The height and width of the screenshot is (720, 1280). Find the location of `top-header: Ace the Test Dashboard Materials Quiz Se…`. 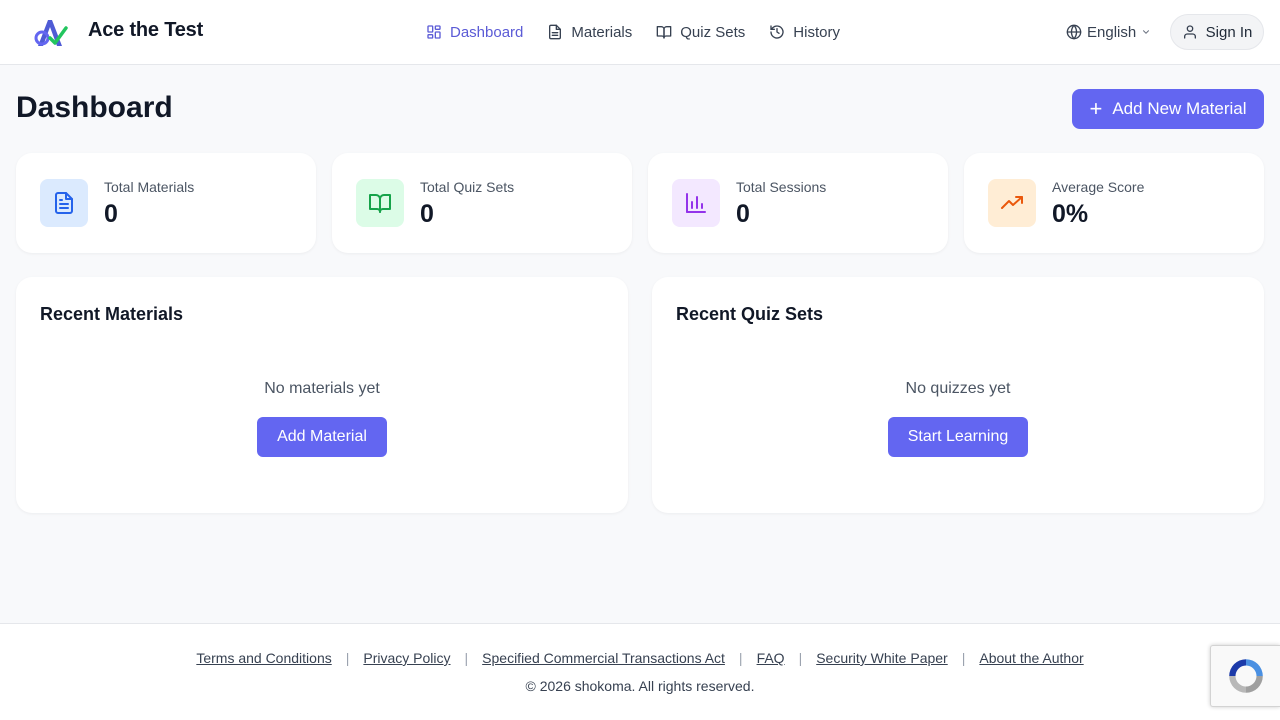

top-header: Ace the Test Dashboard Materials Quiz Se… is located at coordinates (640, 32).